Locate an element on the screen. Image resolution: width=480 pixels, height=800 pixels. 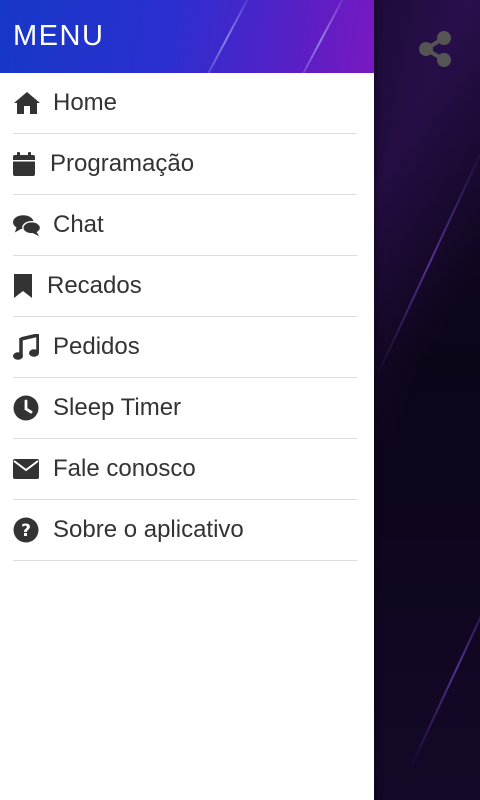
menu-item-label: Fale conosco is located at coordinates (124, 468).